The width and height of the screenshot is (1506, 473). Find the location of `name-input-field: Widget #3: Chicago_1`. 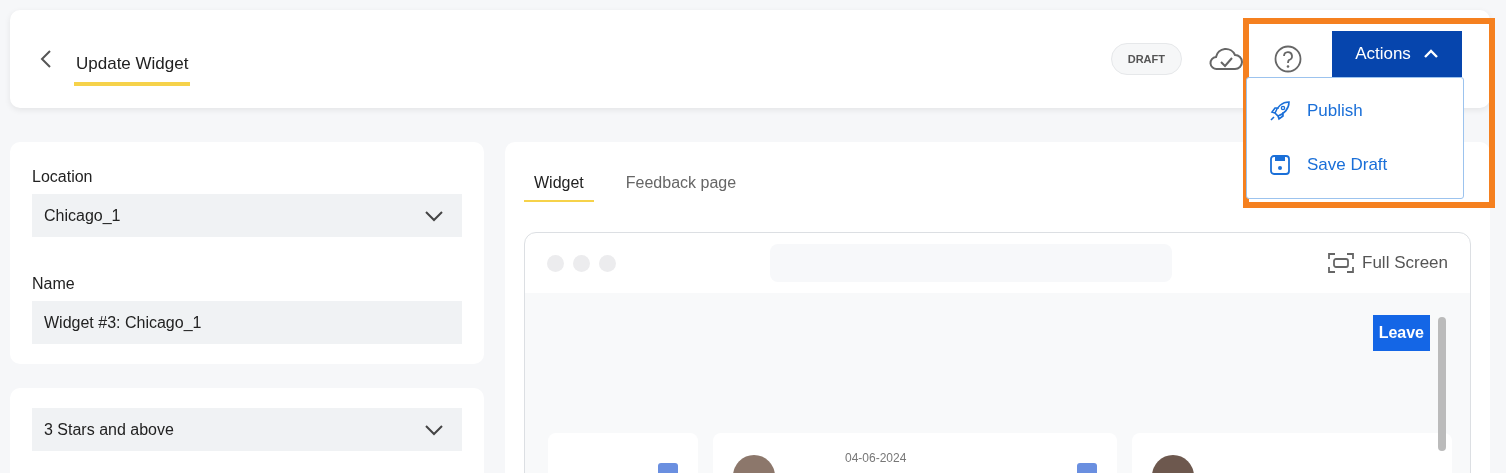

name-input-field: Widget #3: Chicago_1 is located at coordinates (247, 322).